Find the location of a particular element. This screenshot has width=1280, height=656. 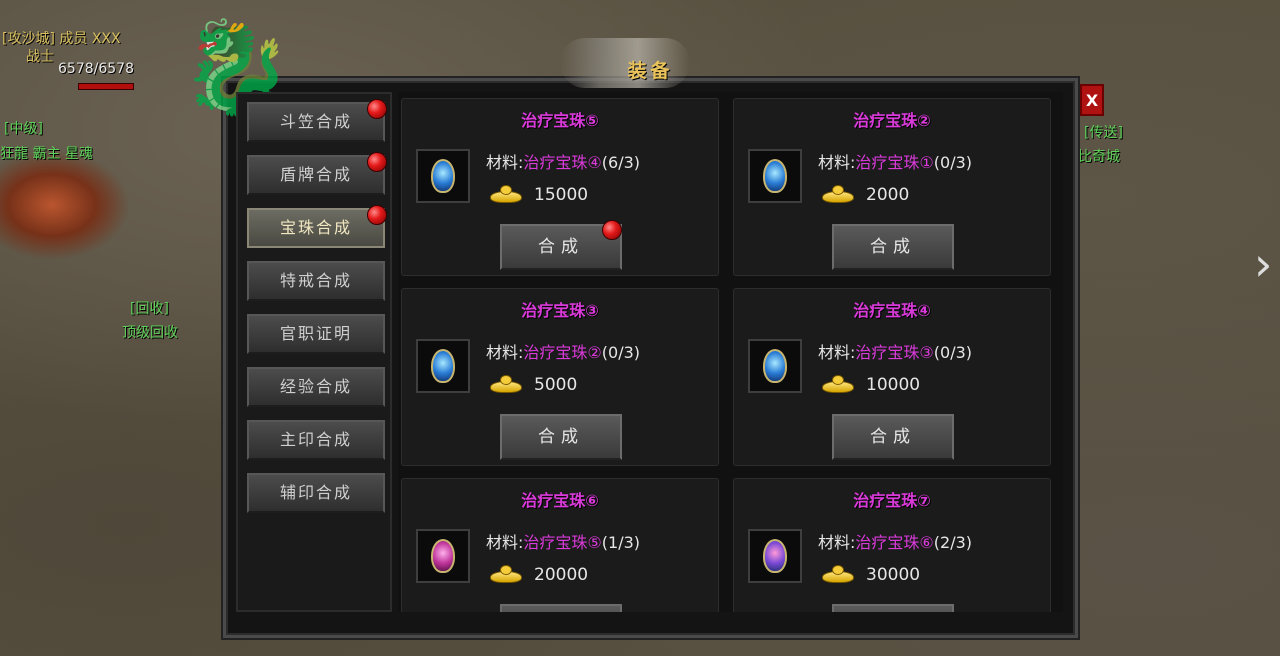

recipe-card: 治疗宝珠④ 材料:治疗宝珠③(0/3) 10000 合成 is located at coordinates (892, 377).